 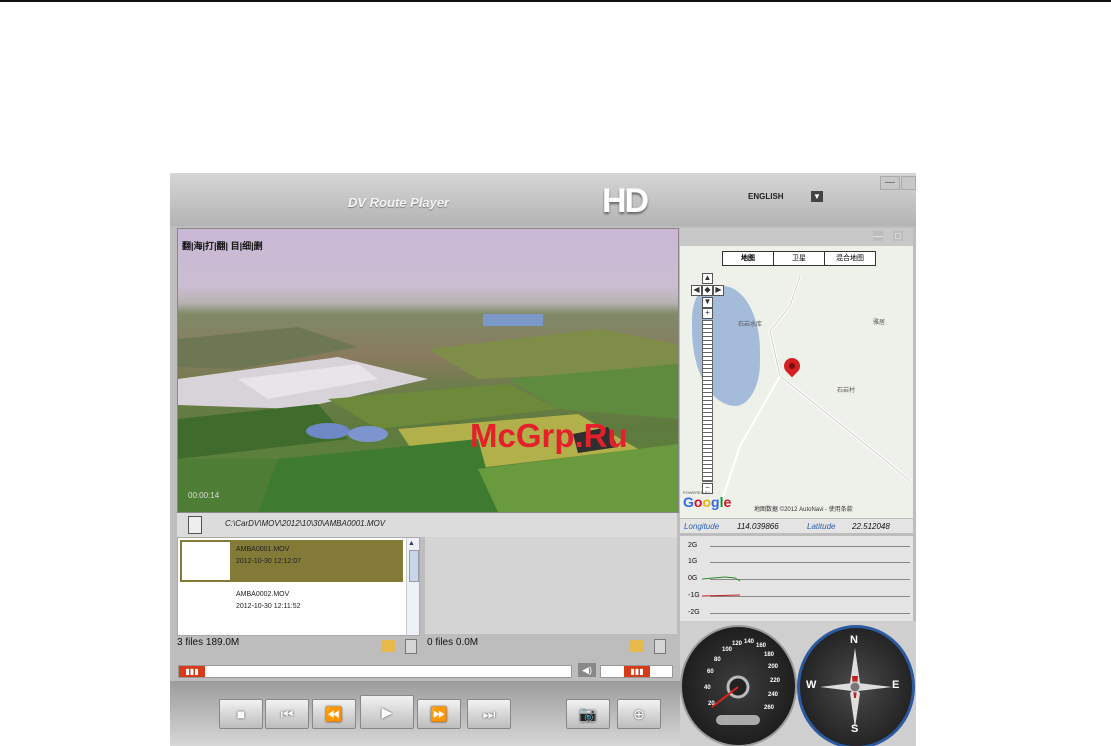 I want to click on minimize-button: —, so click(x=890, y=183).